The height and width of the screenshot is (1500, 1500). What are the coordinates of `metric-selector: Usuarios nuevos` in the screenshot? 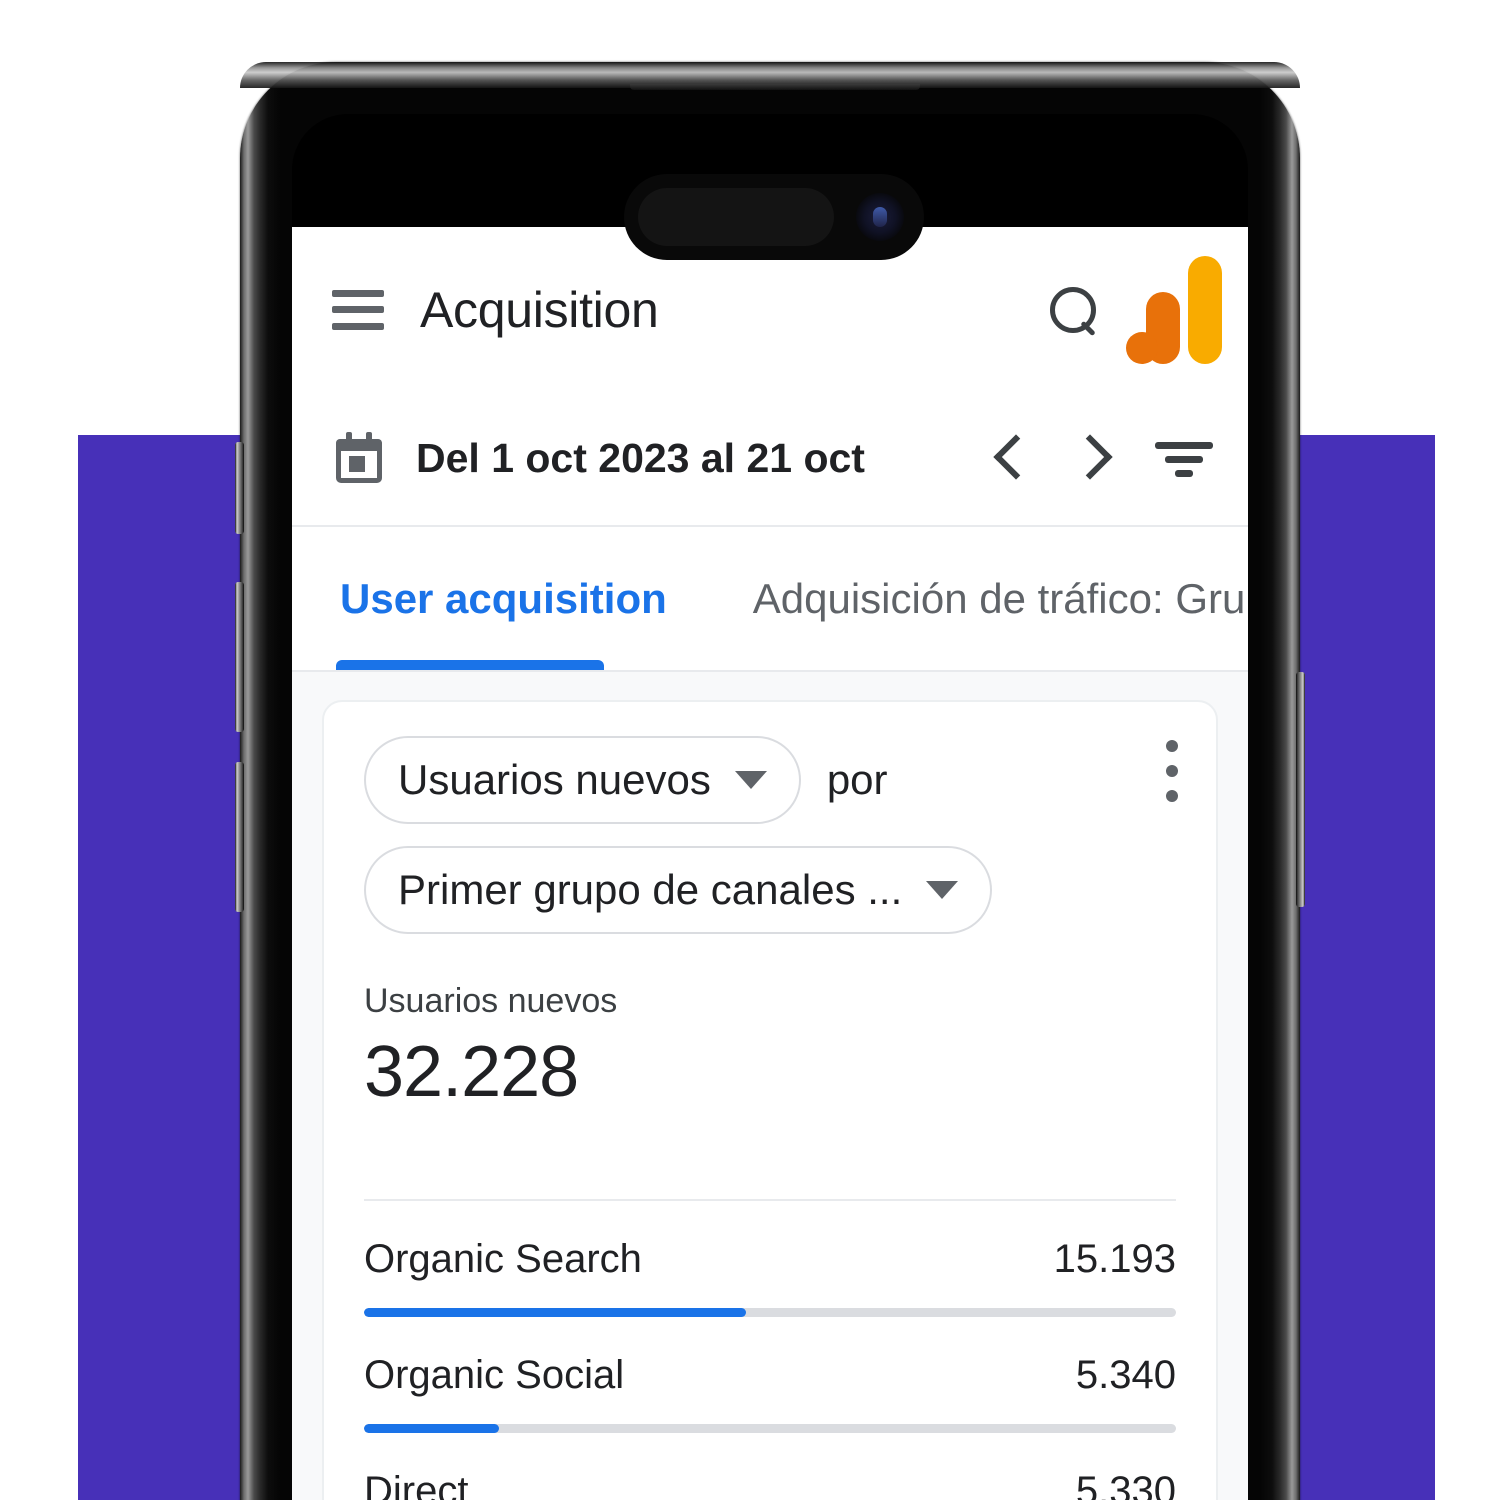 It's located at (582, 780).